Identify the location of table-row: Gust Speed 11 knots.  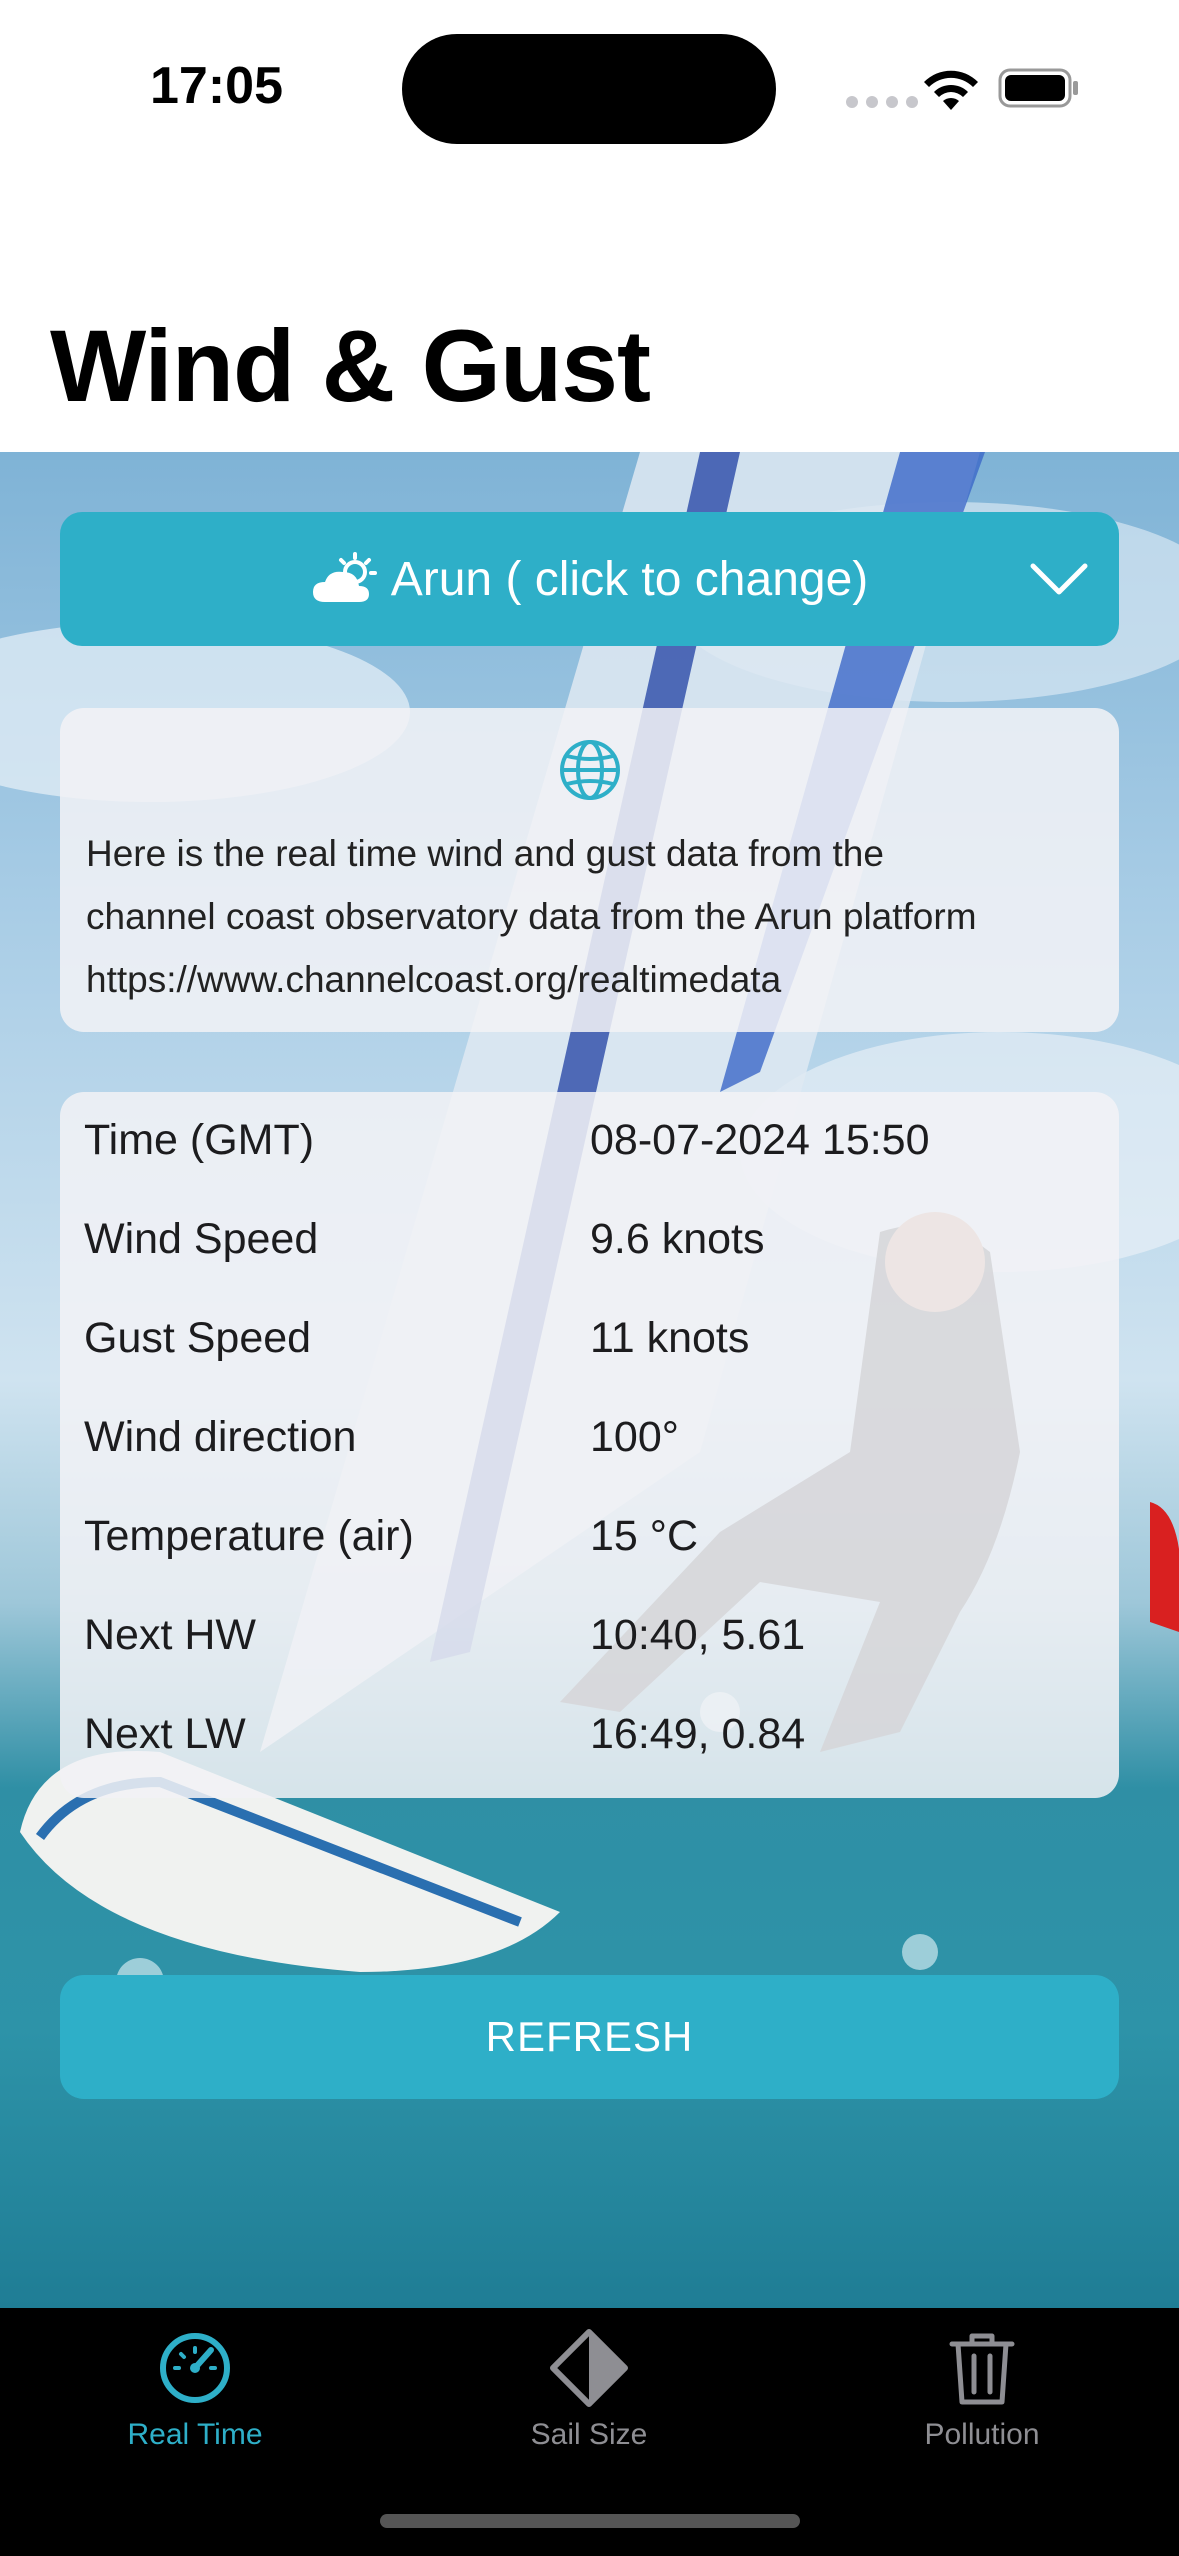
(589, 1339).